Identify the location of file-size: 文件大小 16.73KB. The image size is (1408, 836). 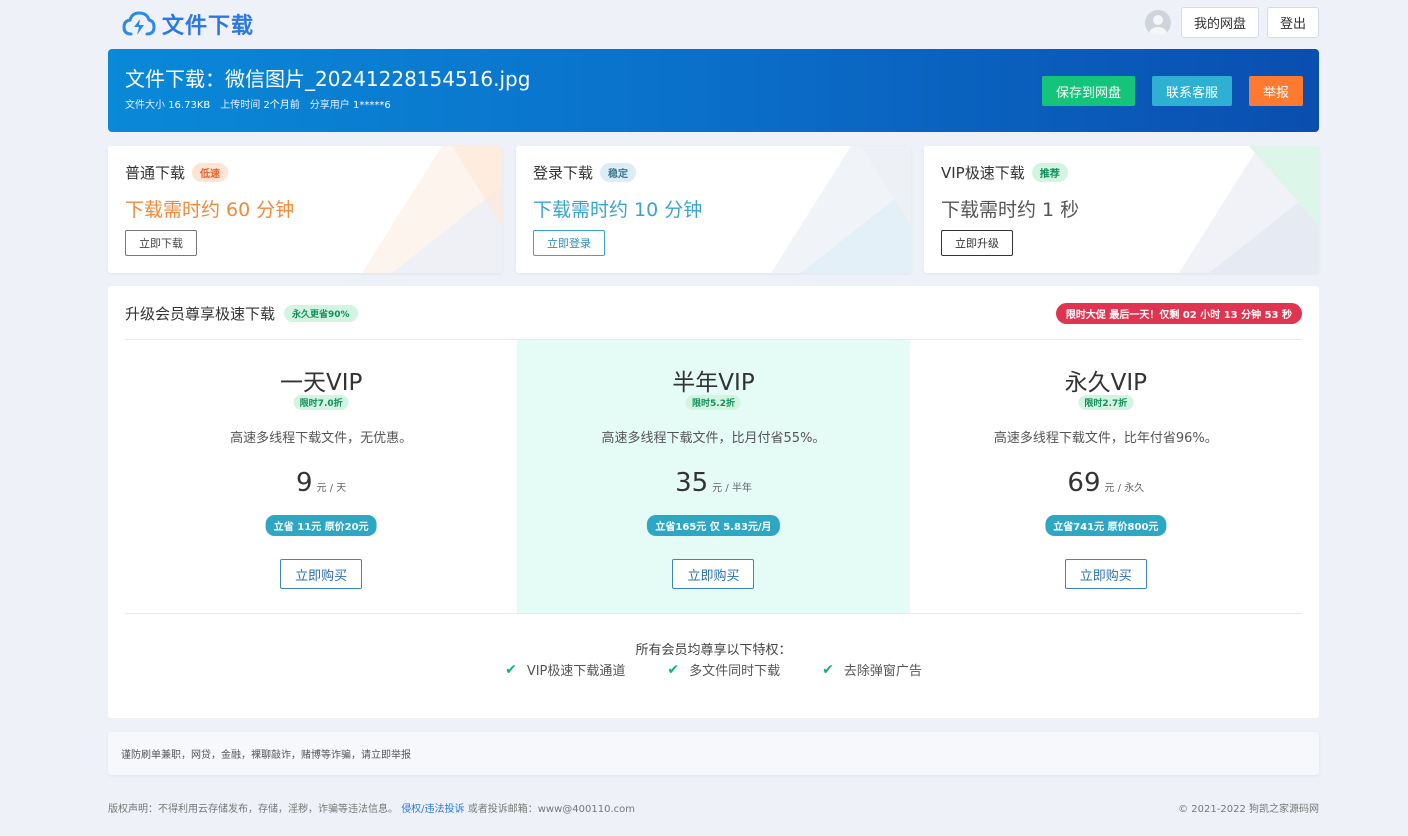
(168, 105).